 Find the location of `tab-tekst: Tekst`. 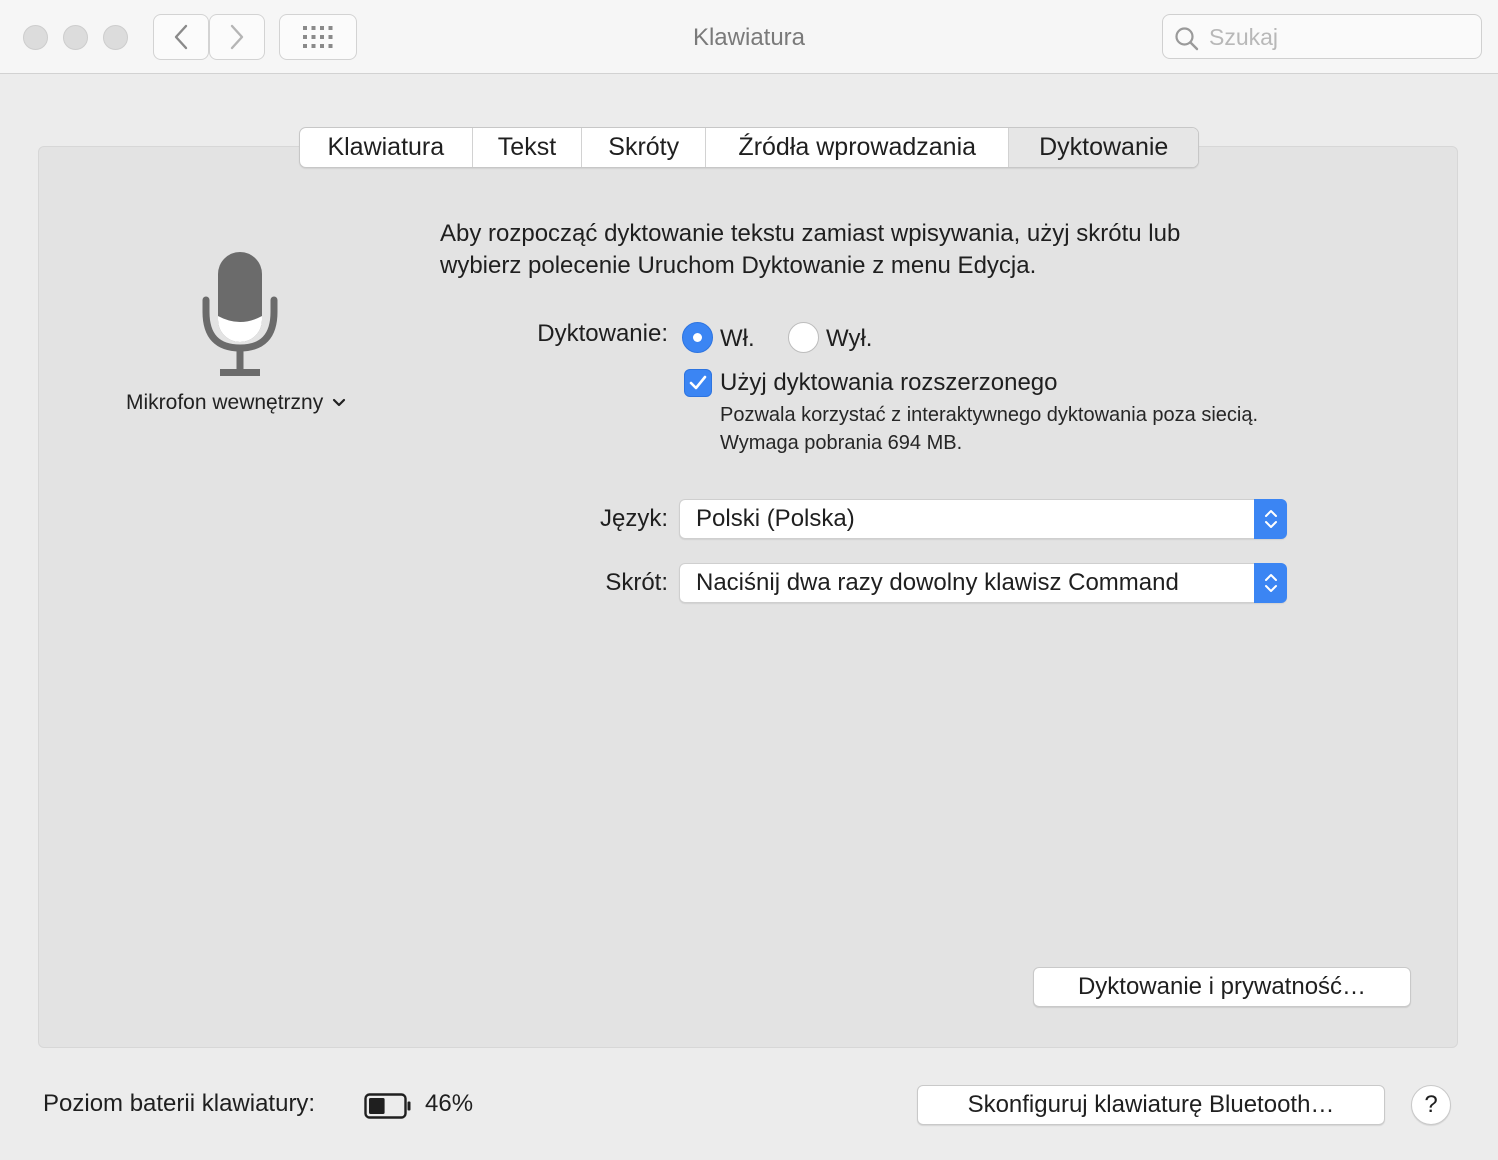

tab-tekst: Tekst is located at coordinates (528, 147).